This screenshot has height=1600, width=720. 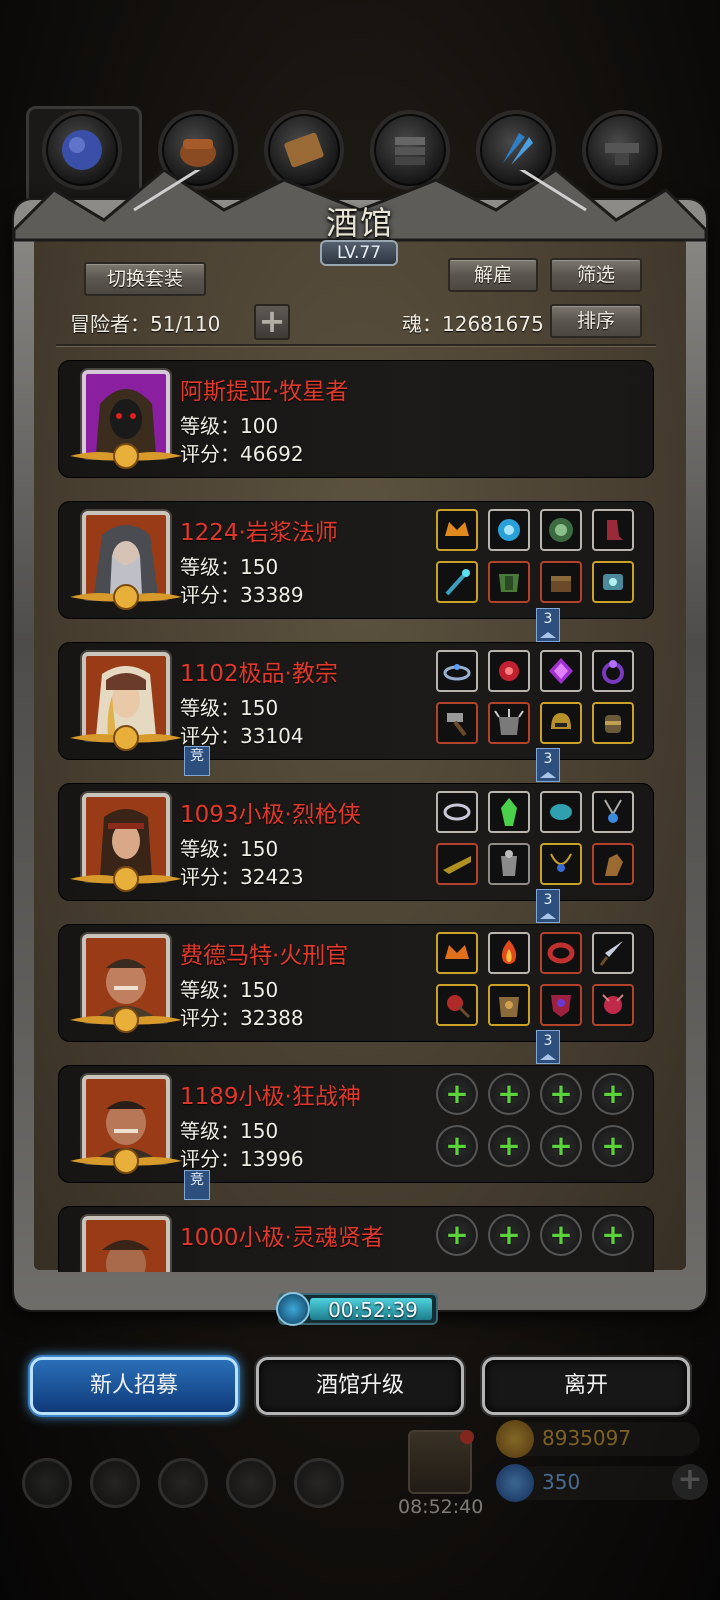 I want to click on hero-score: 评分：46692, so click(x=242, y=454).